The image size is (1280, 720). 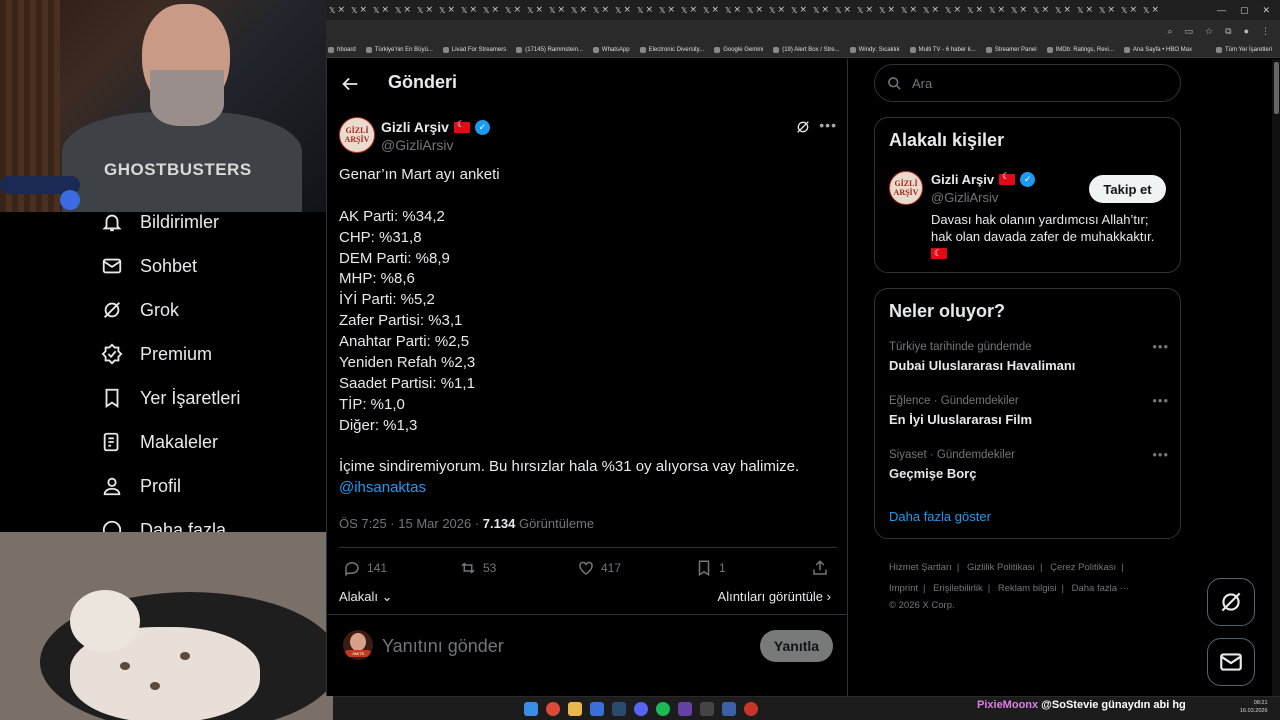 What do you see at coordinates (964, 197) in the screenshot?
I see `related-handle: @GizliArsiv` at bounding box center [964, 197].